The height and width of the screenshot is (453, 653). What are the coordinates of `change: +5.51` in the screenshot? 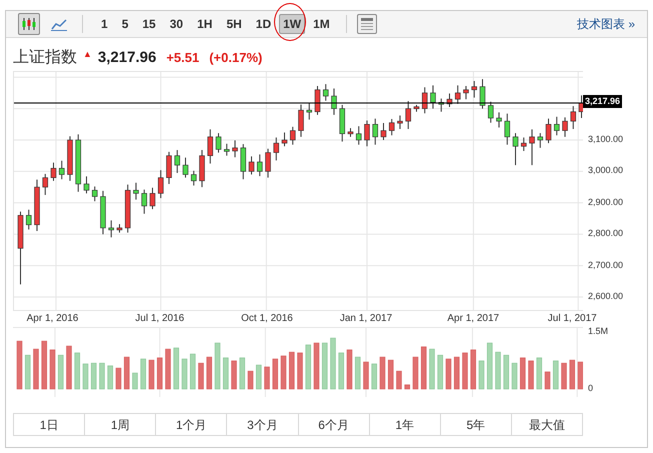 It's located at (183, 58).